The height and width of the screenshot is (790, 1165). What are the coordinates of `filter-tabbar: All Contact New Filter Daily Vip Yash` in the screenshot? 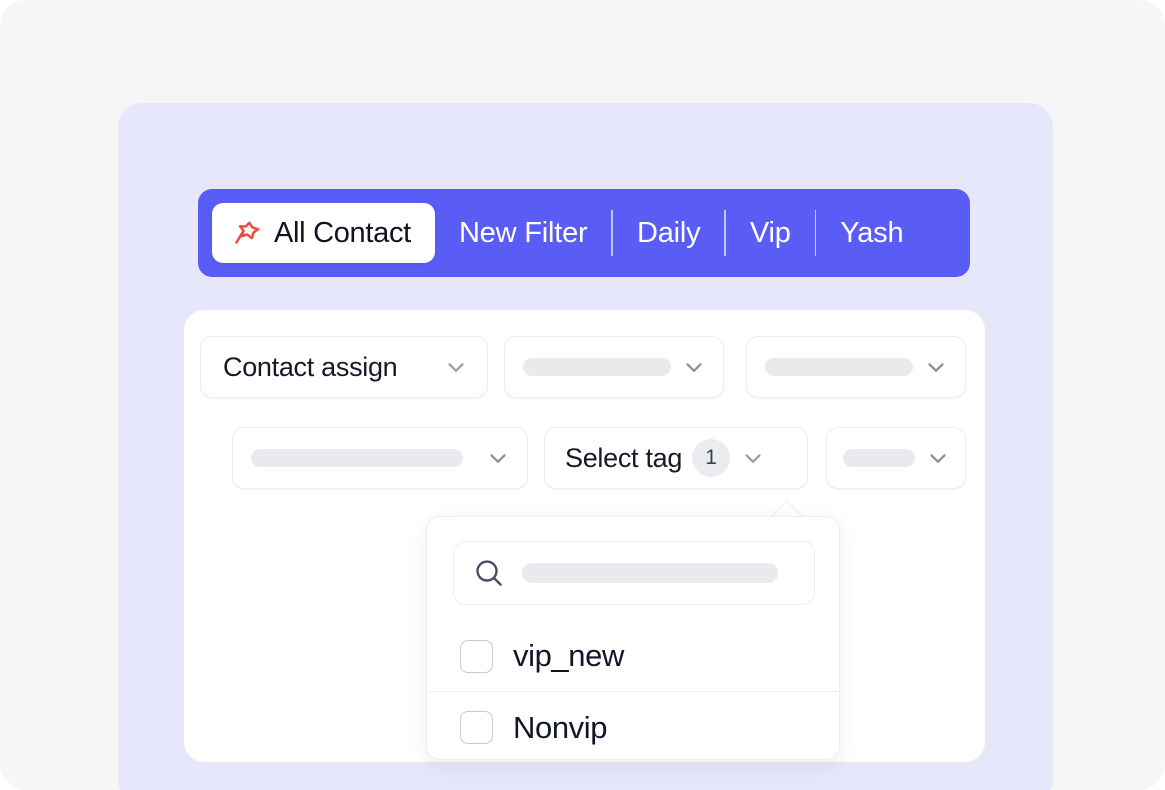 It's located at (584, 233).